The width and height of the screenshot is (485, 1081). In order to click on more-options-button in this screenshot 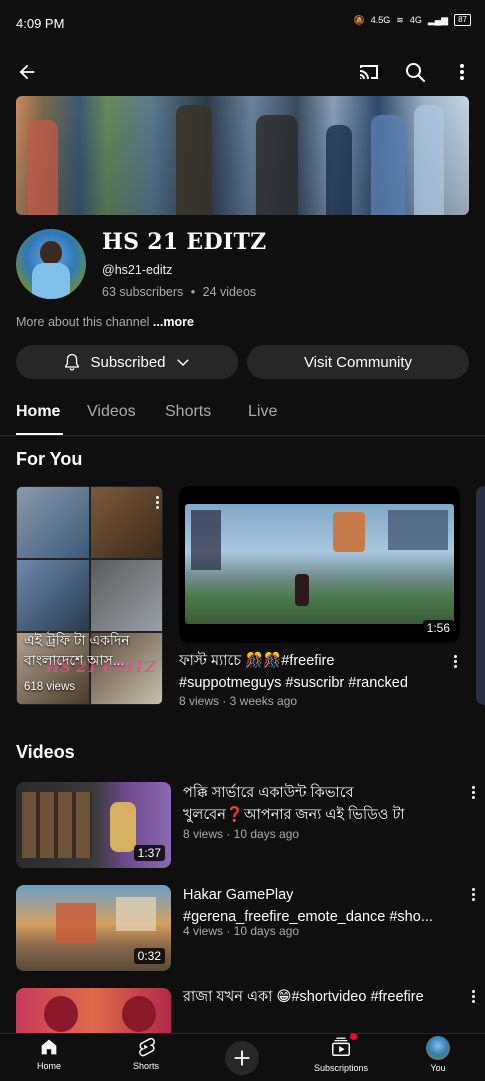, I will do `click(462, 72)`.